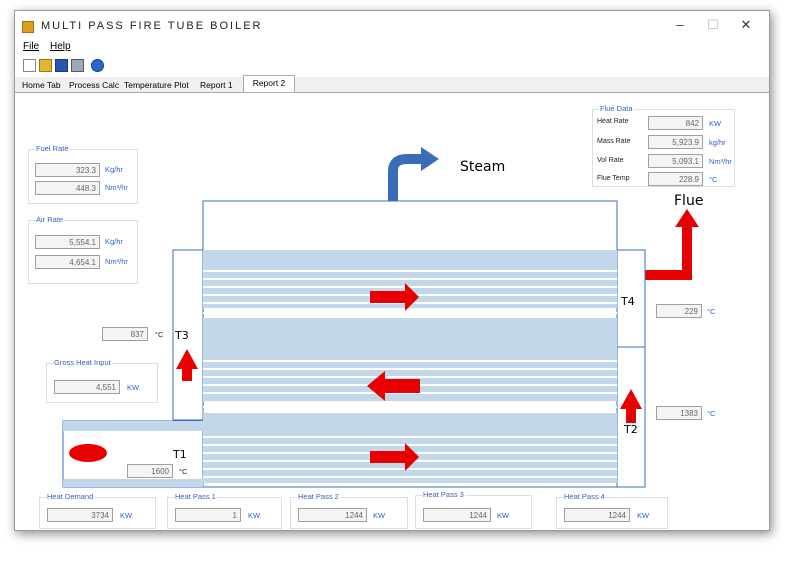  What do you see at coordinates (643, 515) in the screenshot?
I see `heat-pass-4-unit: KW` at bounding box center [643, 515].